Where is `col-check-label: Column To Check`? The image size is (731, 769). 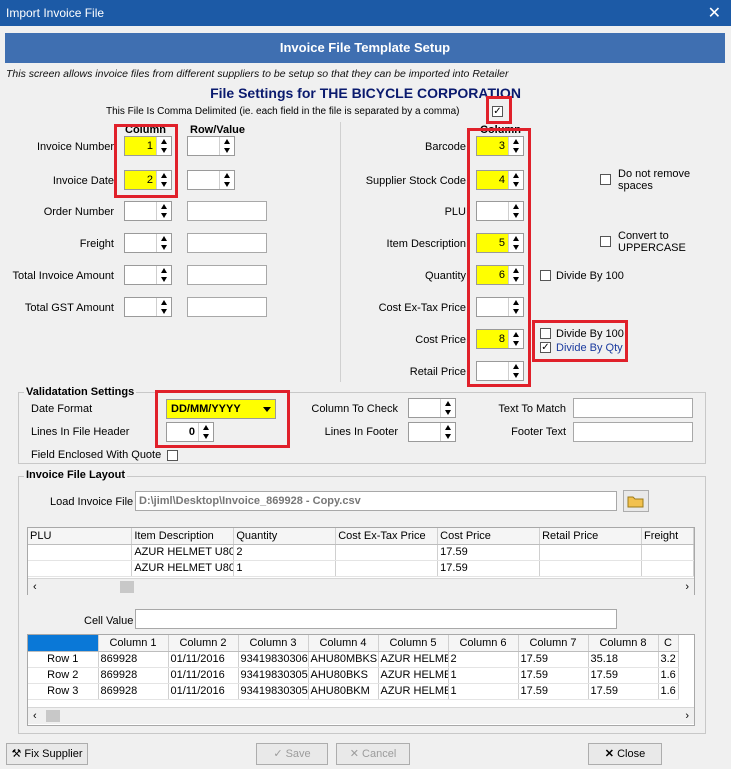
col-check-label: Column To Check is located at coordinates (354, 409).